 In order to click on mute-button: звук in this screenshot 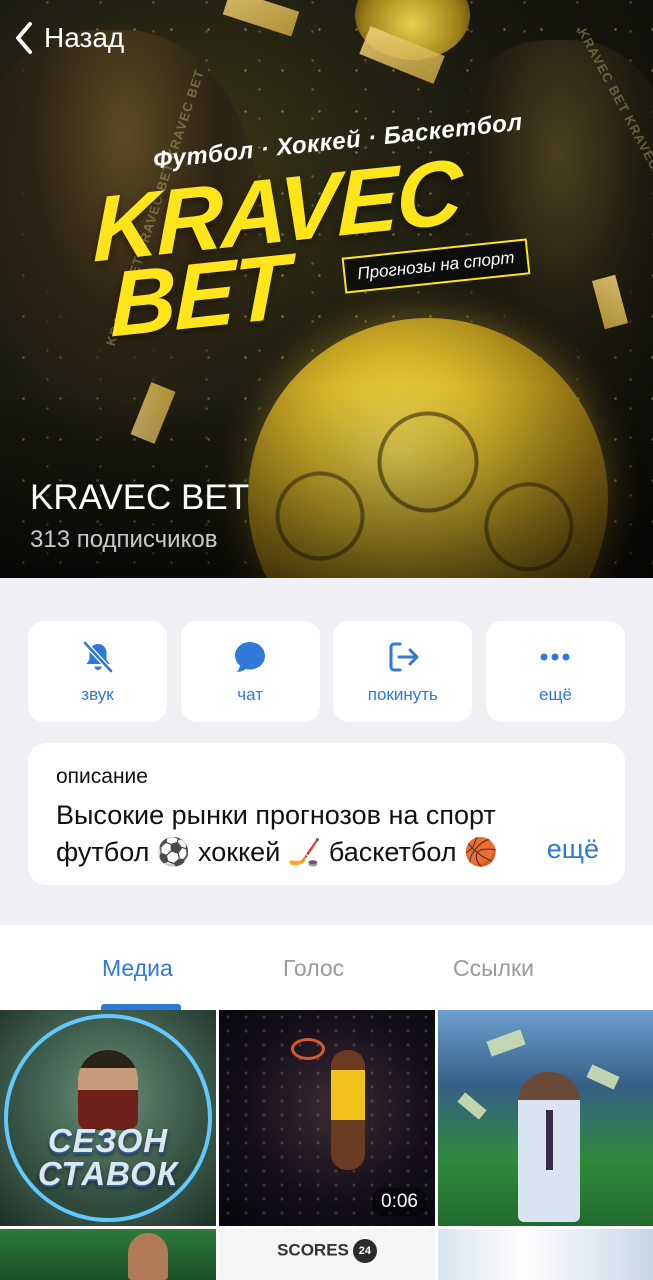, I will do `click(97, 671)`.